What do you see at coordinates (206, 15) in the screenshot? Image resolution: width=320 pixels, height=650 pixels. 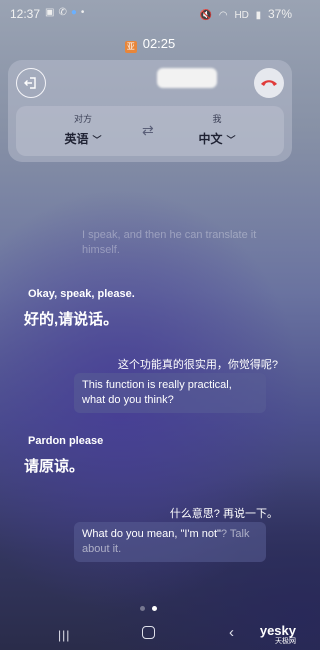 I see `mute-icon: 🔇` at bounding box center [206, 15].